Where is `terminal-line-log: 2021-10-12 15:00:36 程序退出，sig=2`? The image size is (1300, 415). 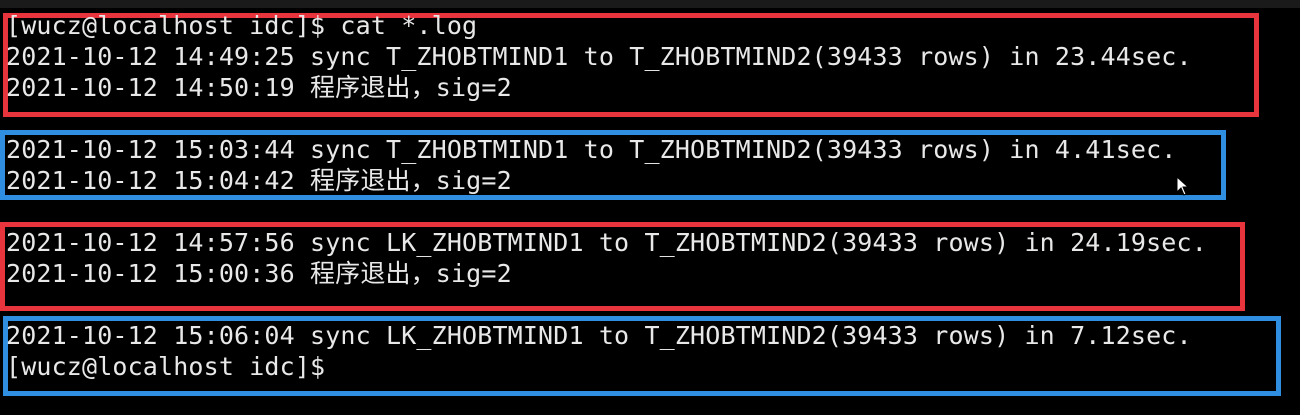 terminal-line-log: 2021-10-12 15:00:36 程序退出，sig=2 is located at coordinates (259, 273).